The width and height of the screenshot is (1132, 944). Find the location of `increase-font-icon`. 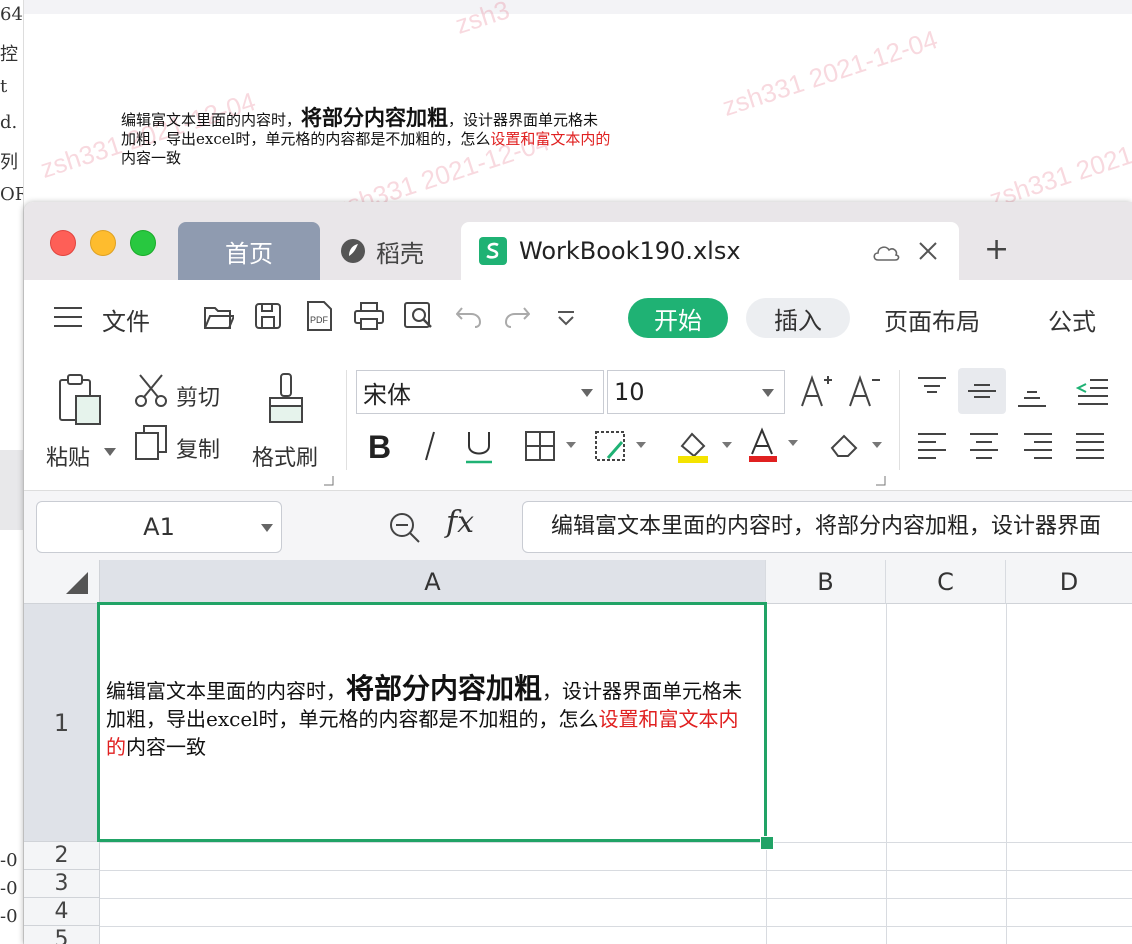

increase-font-icon is located at coordinates (817, 390).